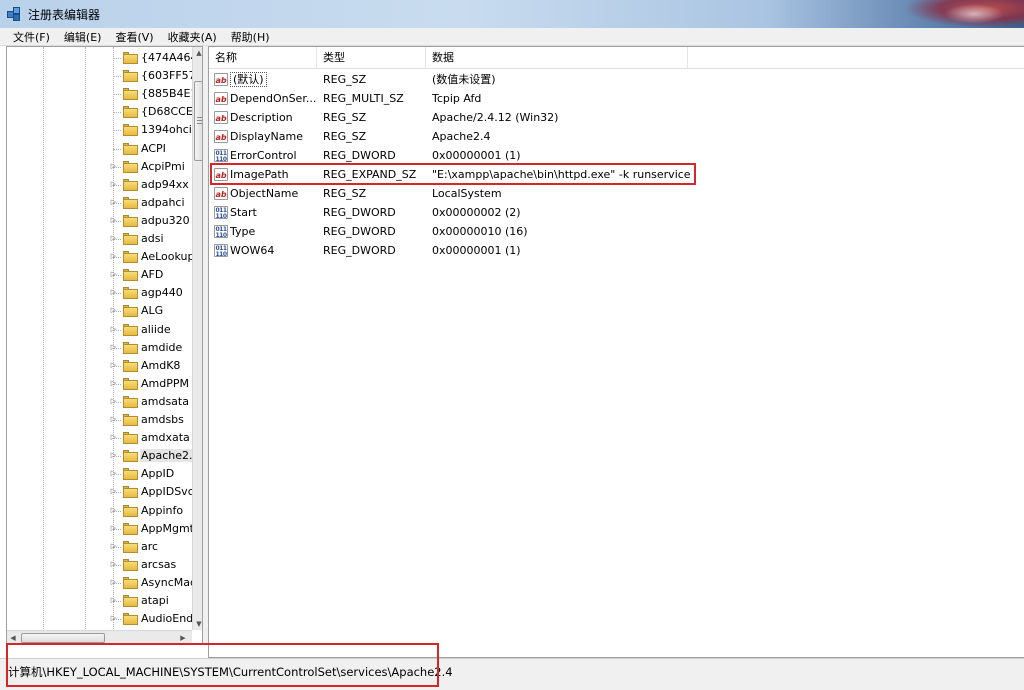  What do you see at coordinates (104, 456) in the screenshot?
I see `tree-item: ▷ Apache2.4` at bounding box center [104, 456].